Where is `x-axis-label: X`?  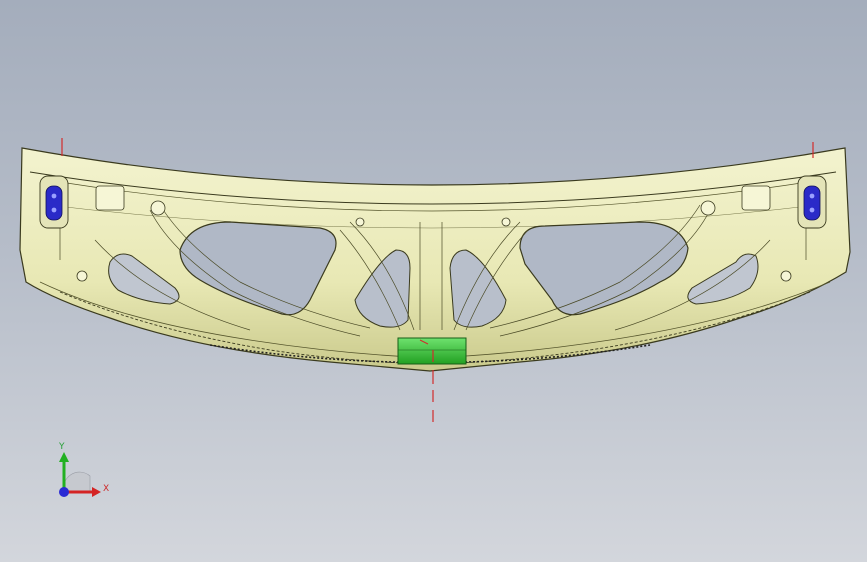
x-axis-label: X is located at coordinates (106, 489).